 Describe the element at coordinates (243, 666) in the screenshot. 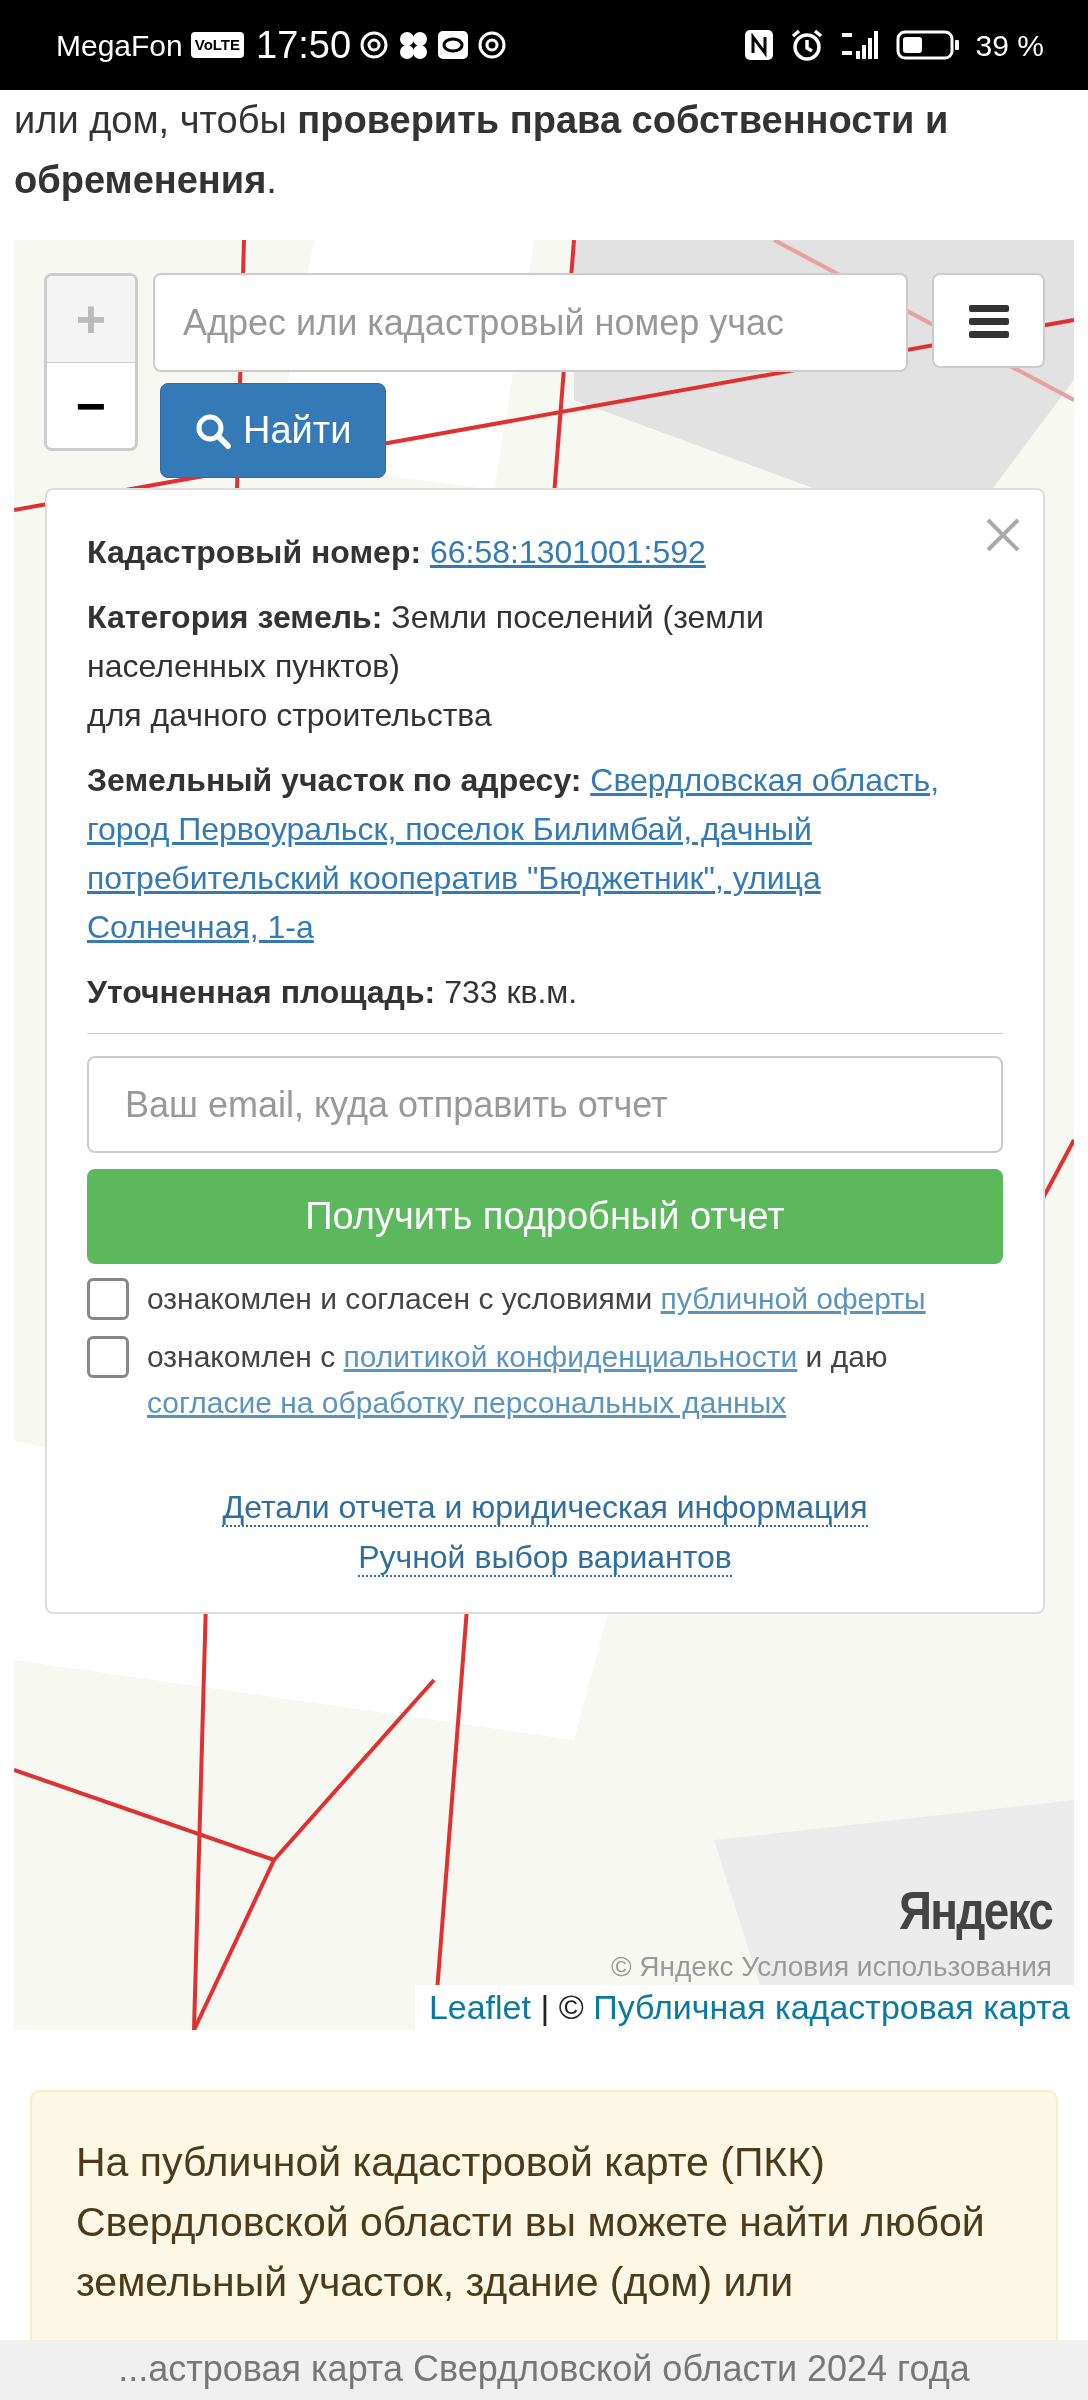

I see `field-value: населенных пунктов)` at that location.